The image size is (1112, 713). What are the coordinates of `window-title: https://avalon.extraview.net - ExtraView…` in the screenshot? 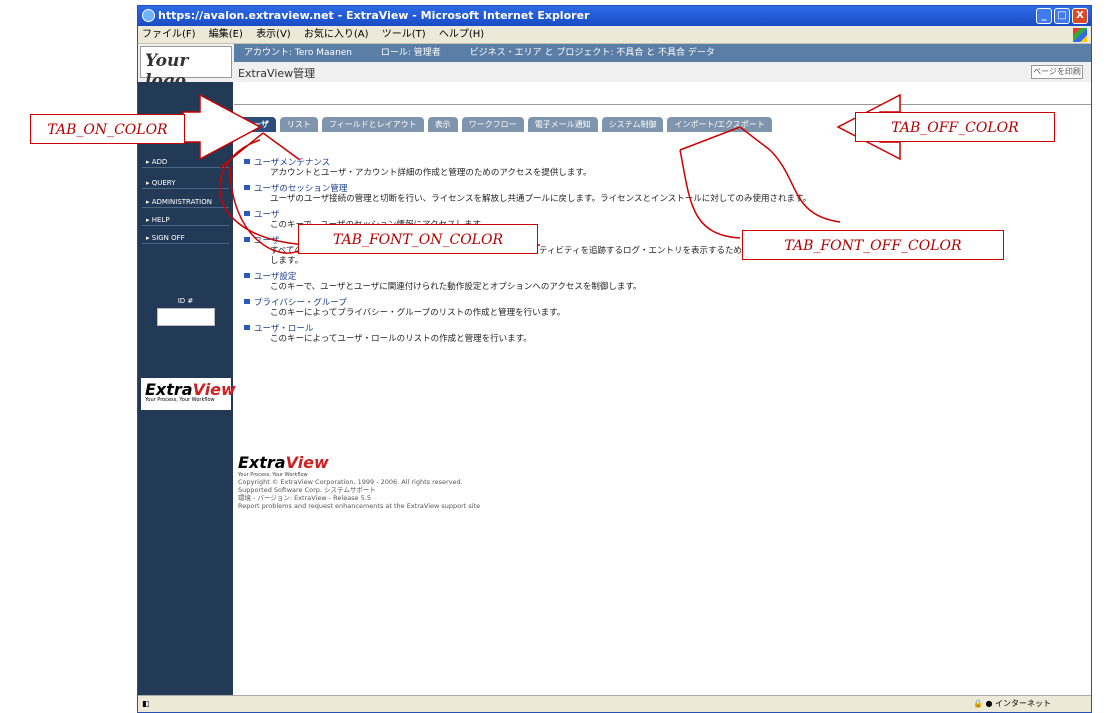 It's located at (374, 15).